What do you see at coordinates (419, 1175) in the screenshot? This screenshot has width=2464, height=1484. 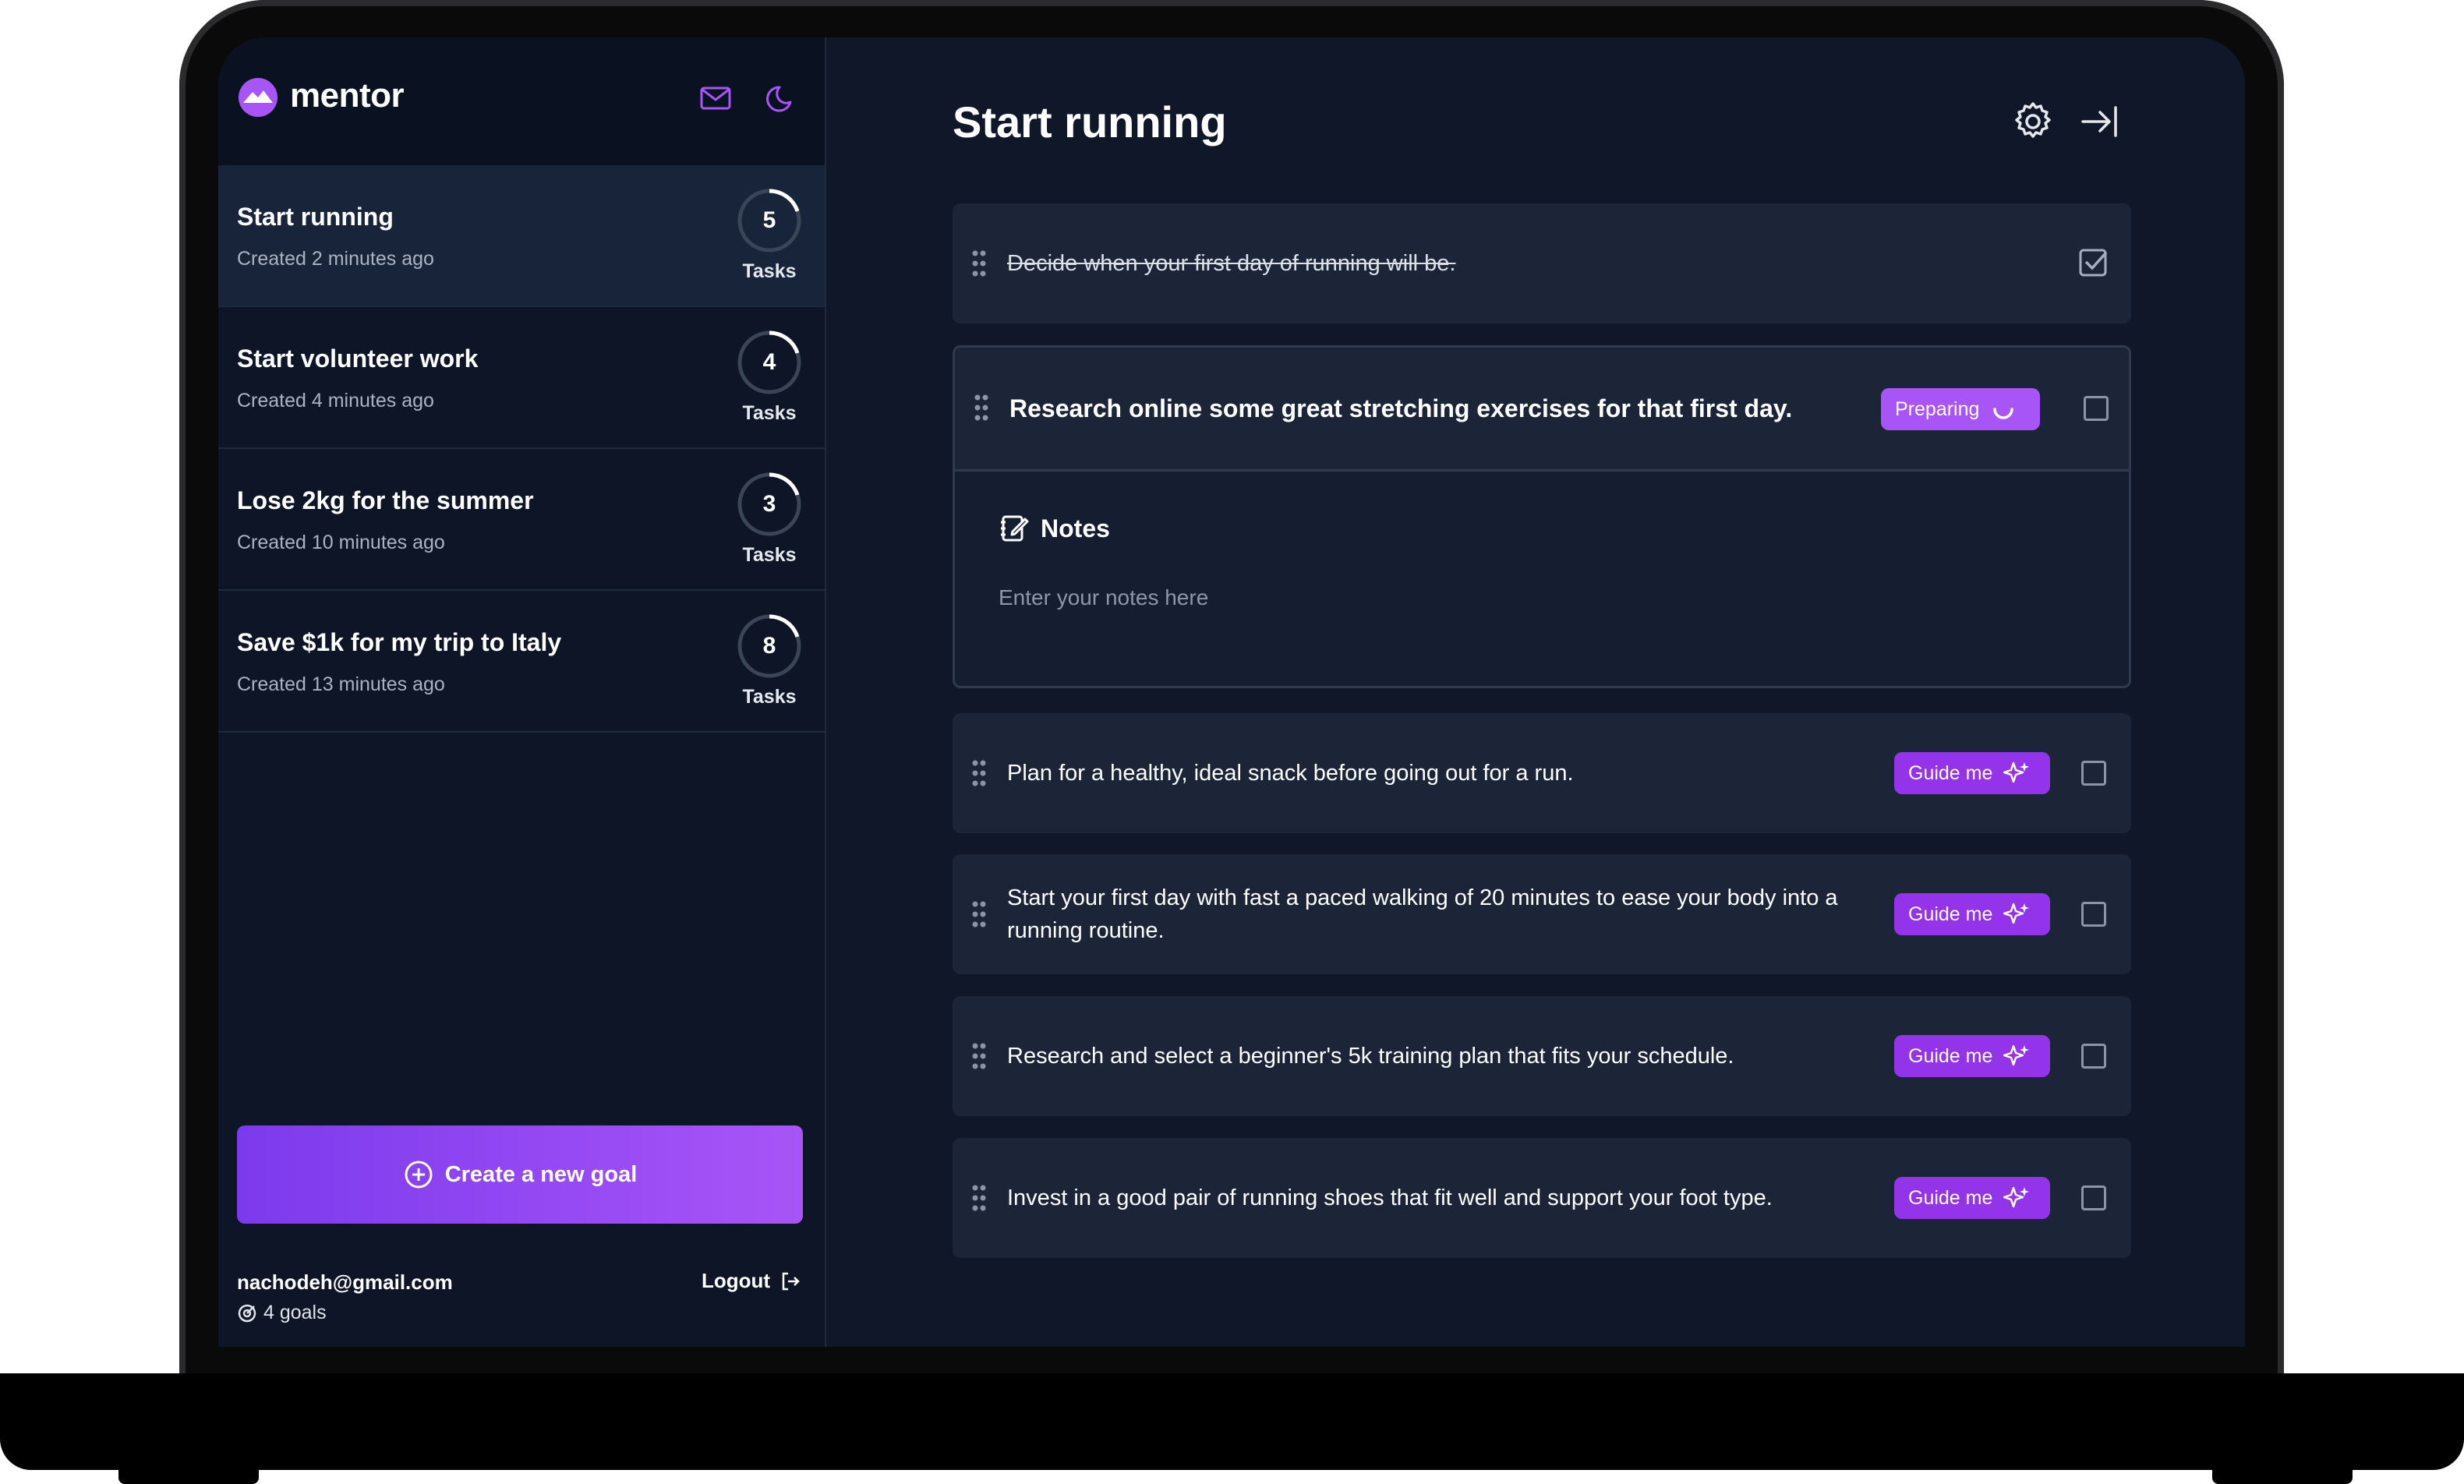 I see `plus-circle-icon` at bounding box center [419, 1175].